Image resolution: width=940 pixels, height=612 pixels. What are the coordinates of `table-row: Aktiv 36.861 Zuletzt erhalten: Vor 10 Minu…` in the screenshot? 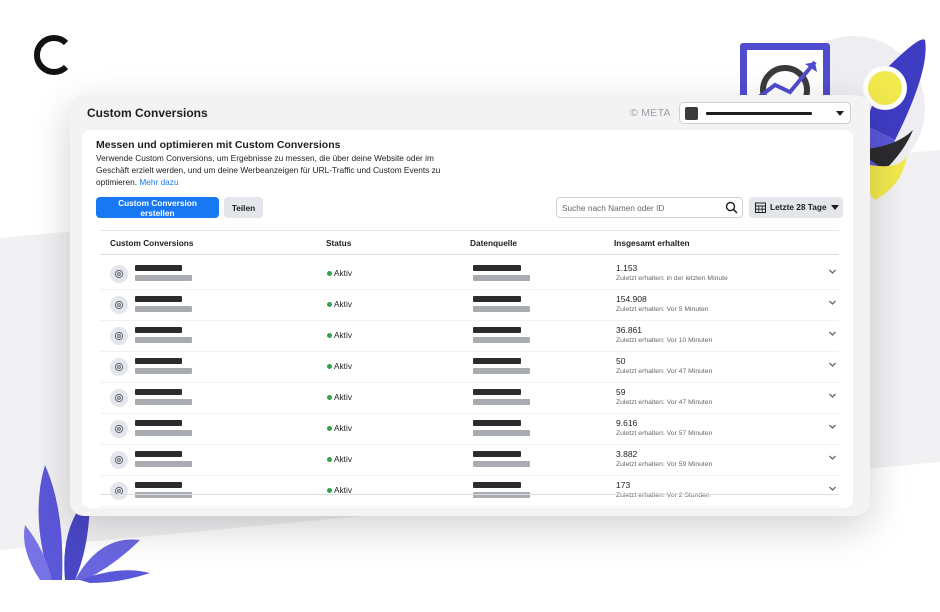 It's located at (469, 340).